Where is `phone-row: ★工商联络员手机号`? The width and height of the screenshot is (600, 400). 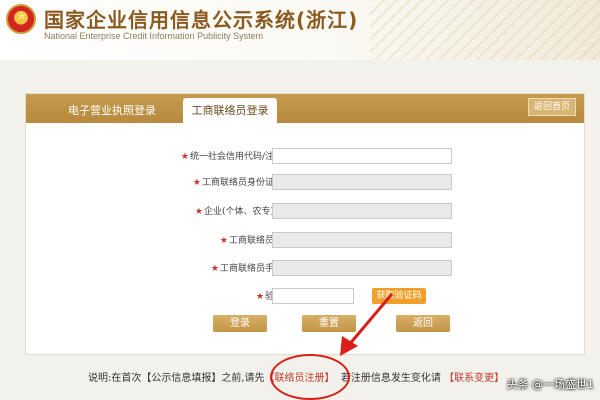
phone-row: ★工商联络员手机号 is located at coordinates (305, 268).